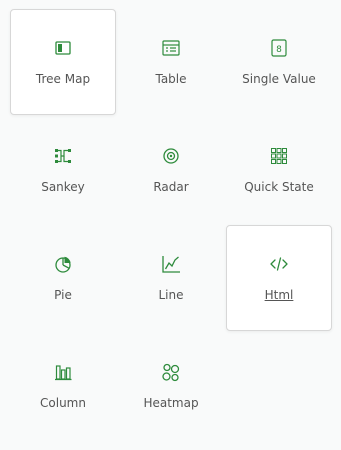 Image resolution: width=341 pixels, height=450 pixels. What do you see at coordinates (171, 62) in the screenshot?
I see `tile-table: Table` at bounding box center [171, 62].